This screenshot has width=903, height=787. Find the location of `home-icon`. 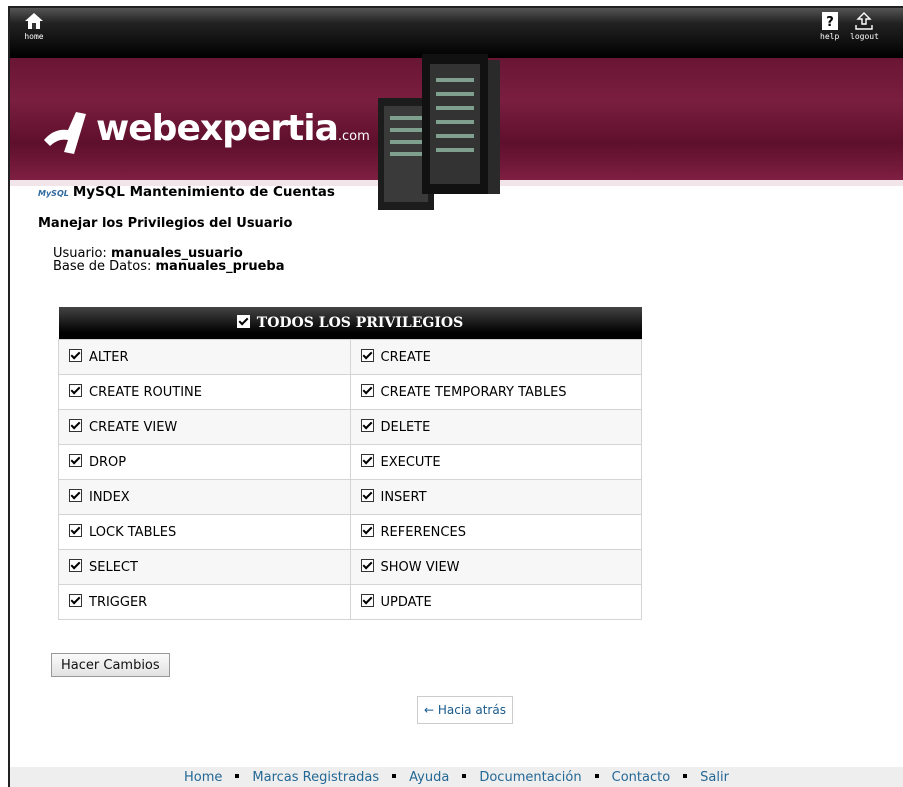

home-icon is located at coordinates (34, 21).